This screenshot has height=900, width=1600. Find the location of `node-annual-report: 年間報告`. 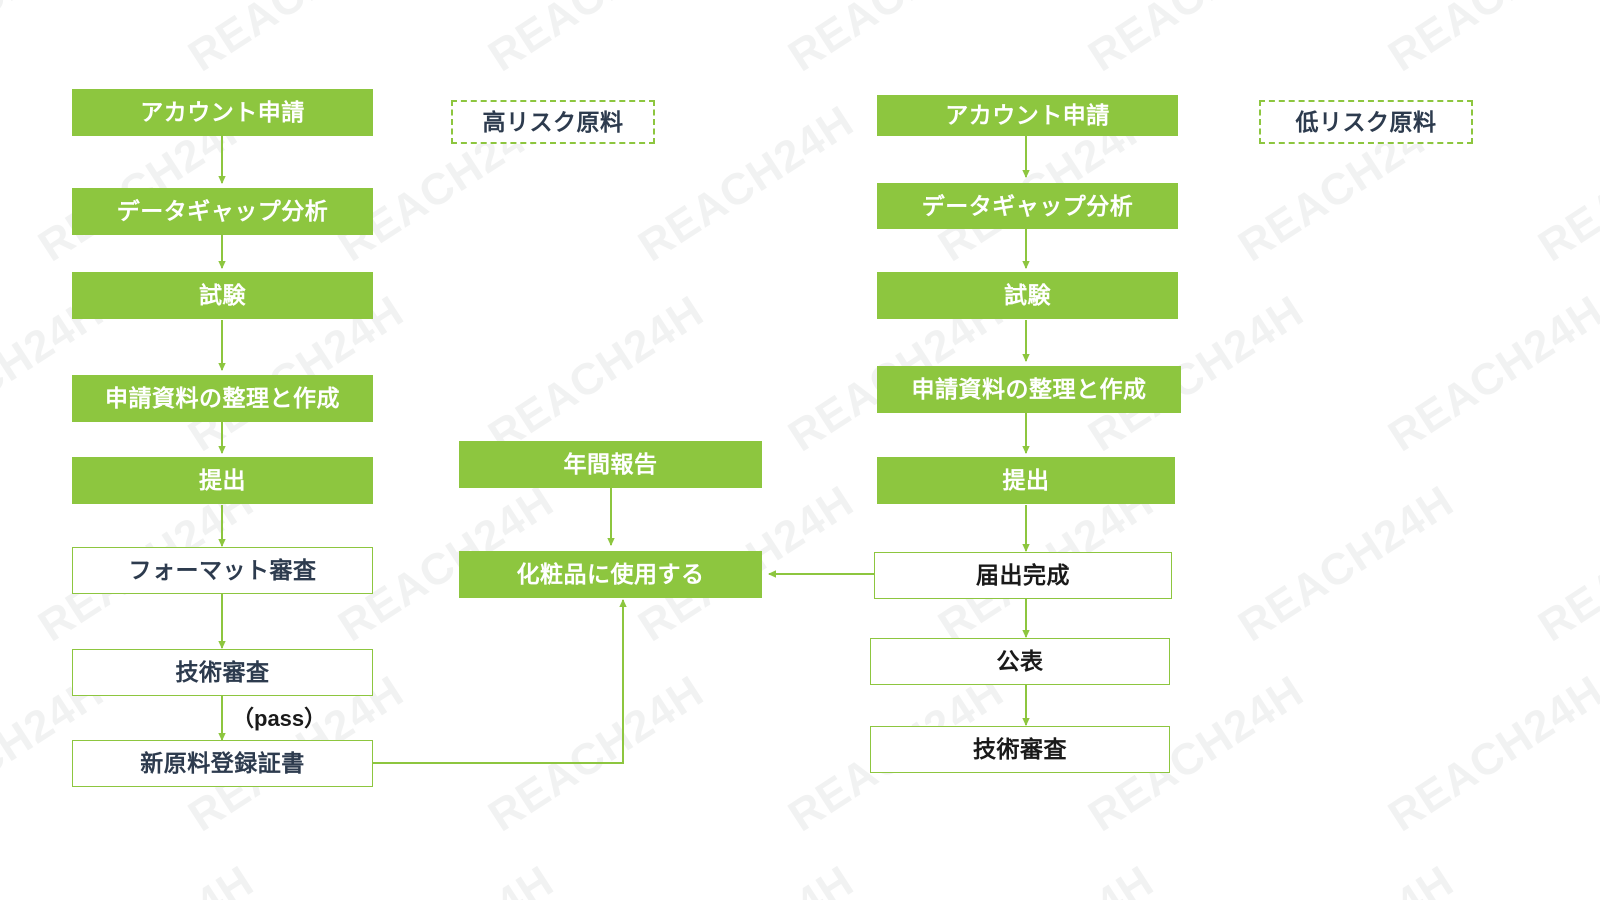

node-annual-report: 年間報告 is located at coordinates (610, 464).